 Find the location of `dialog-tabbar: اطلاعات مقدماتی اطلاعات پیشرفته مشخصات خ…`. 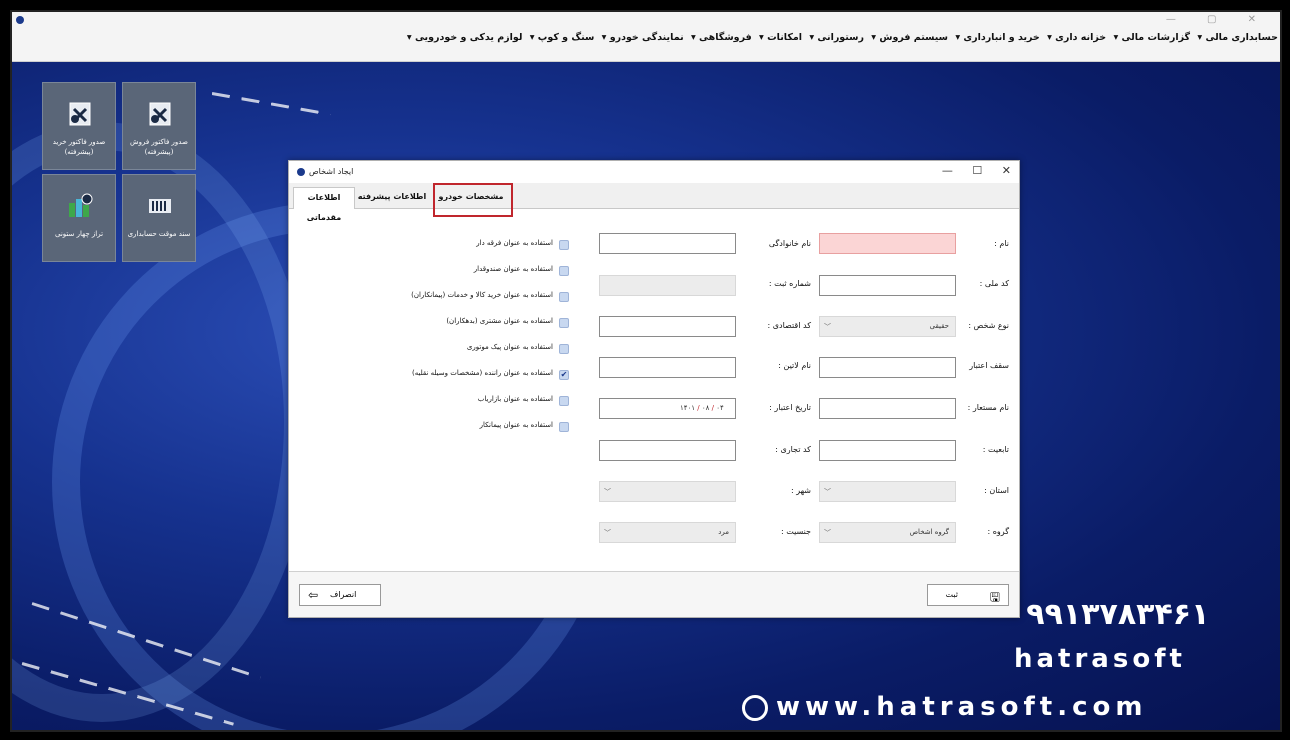

dialog-tabbar: اطلاعات مقدماتی اطلاعات پیشرفته مشخصات خ… is located at coordinates (654, 202).